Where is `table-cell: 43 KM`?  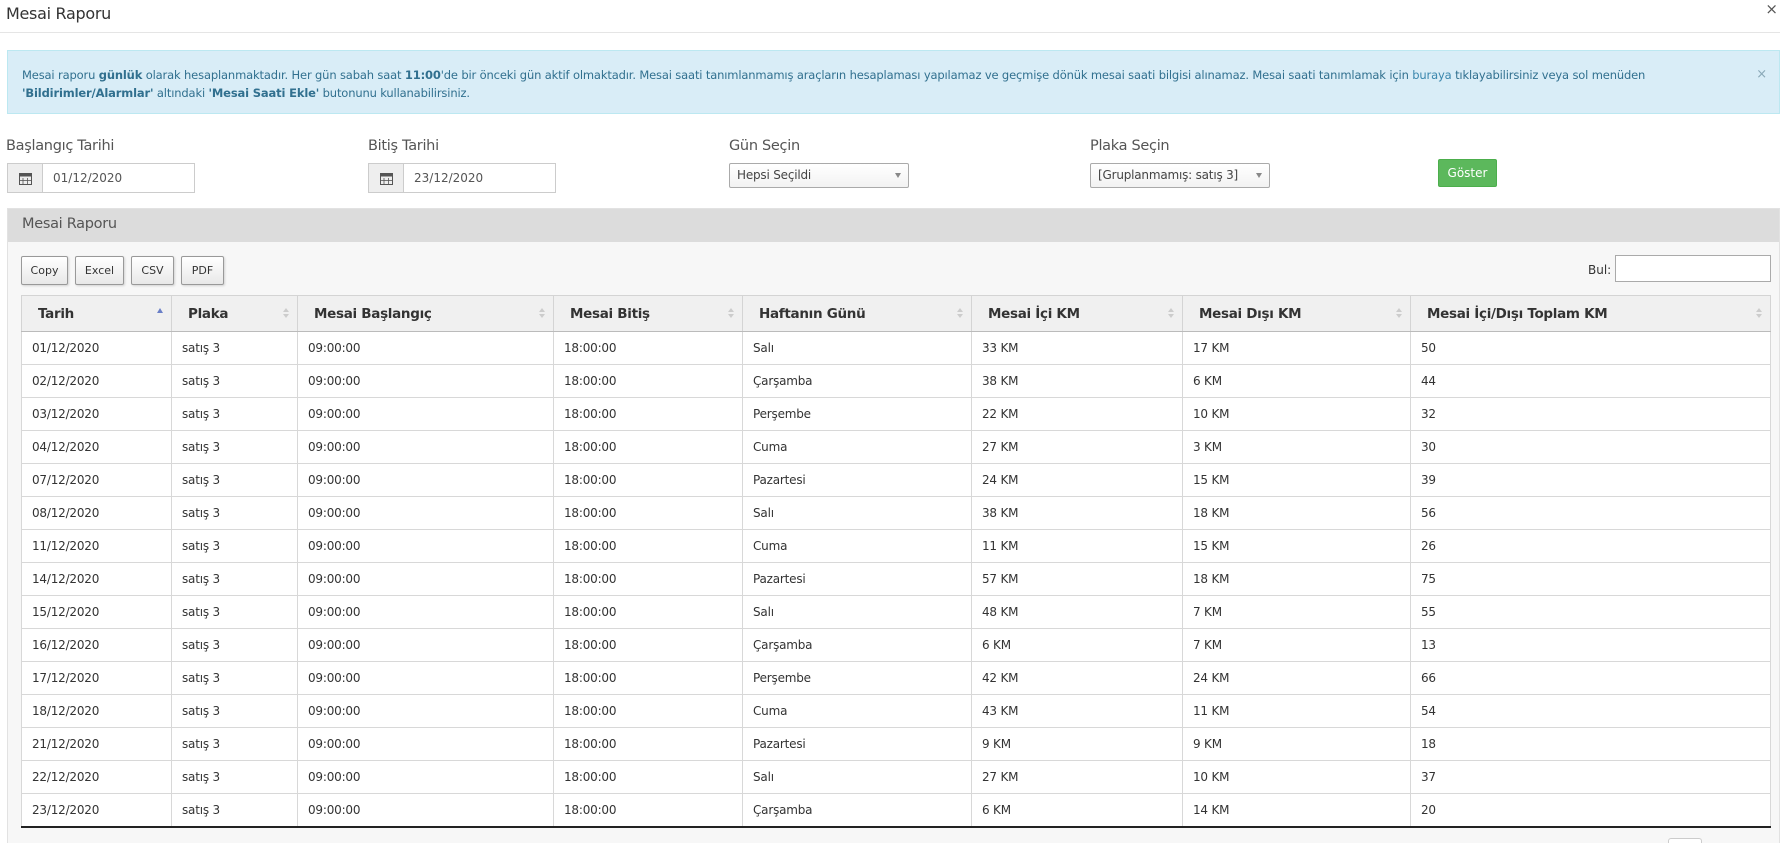 table-cell: 43 KM is located at coordinates (1077, 711).